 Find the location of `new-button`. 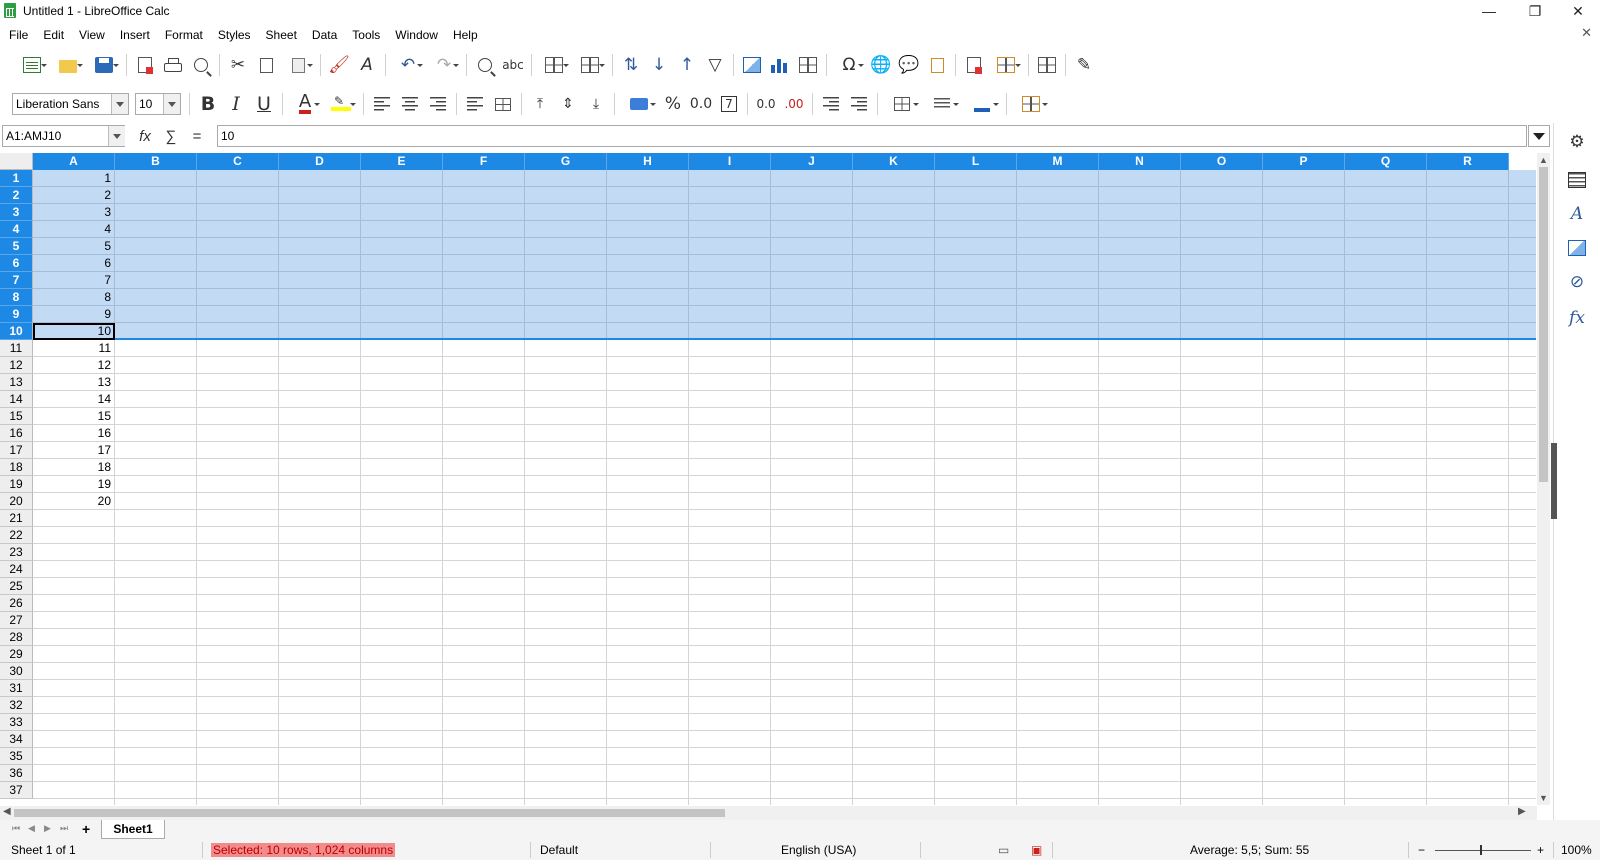

new-button is located at coordinates (32, 65).